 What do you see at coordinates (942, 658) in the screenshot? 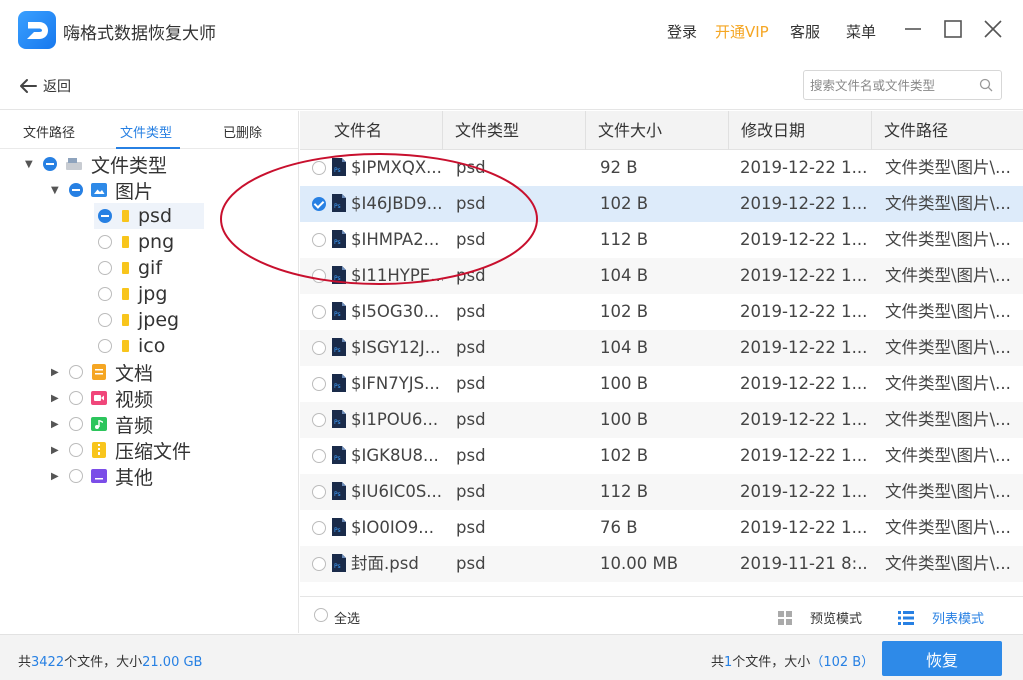
I see `recover-button: 恢复` at bounding box center [942, 658].